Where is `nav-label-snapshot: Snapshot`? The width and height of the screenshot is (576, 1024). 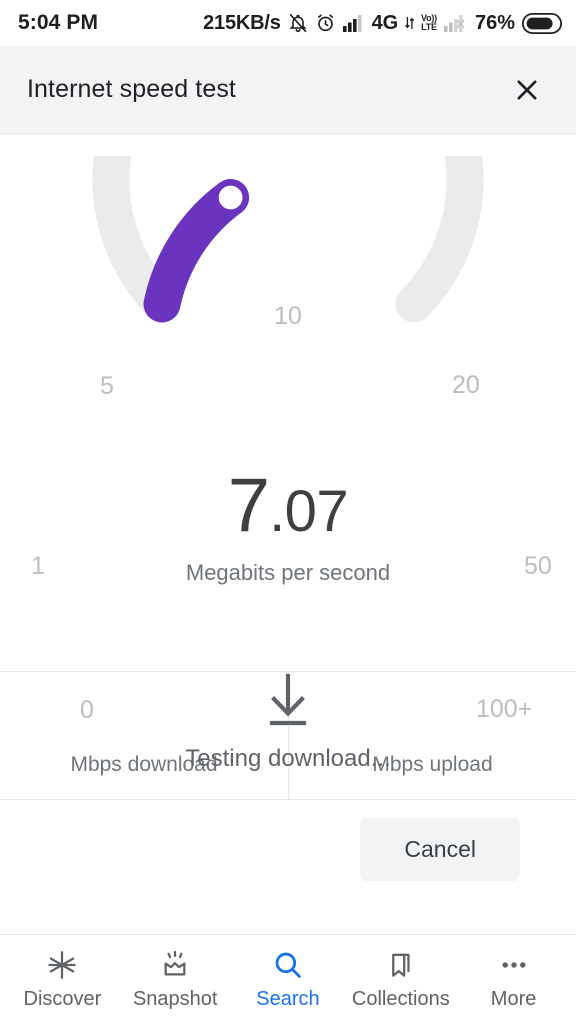 nav-label-snapshot: Snapshot is located at coordinates (175, 999).